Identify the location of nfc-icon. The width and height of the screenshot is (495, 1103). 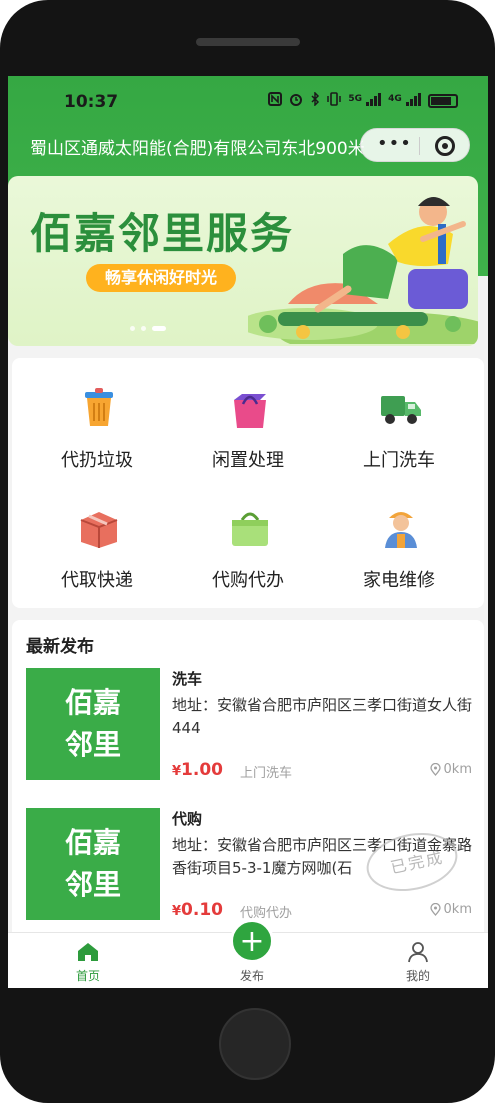
(275, 100).